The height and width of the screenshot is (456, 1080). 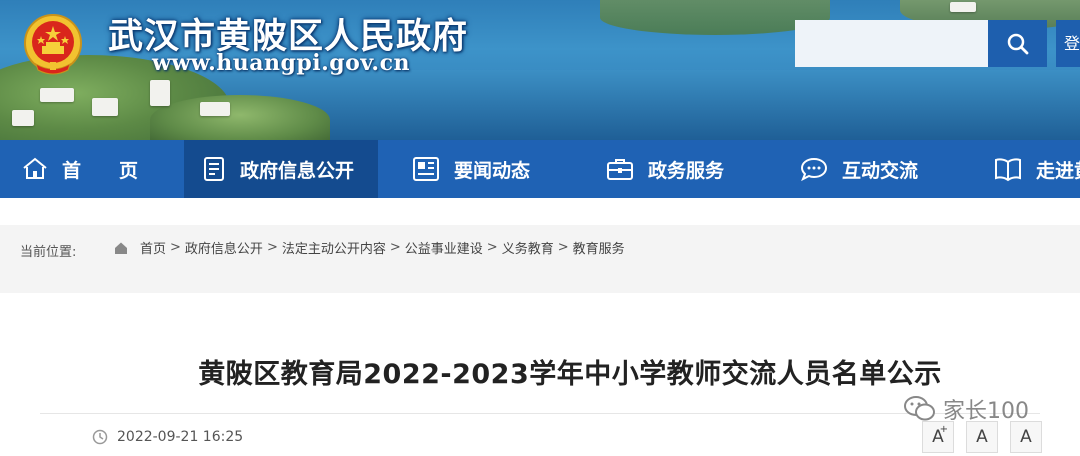 What do you see at coordinates (426, 169) in the screenshot?
I see `news-icon` at bounding box center [426, 169].